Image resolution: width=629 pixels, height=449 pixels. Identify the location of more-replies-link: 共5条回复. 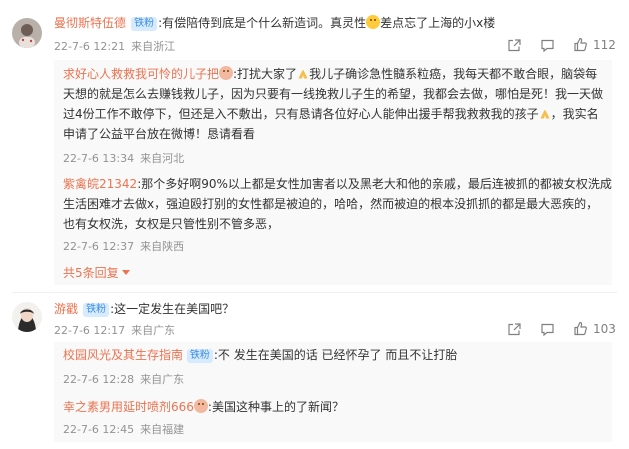
(97, 272).